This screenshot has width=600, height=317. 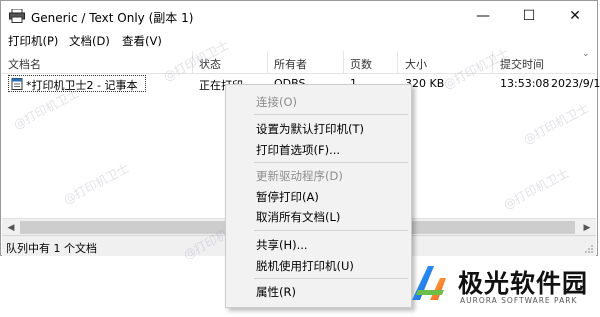 I want to click on sort-chevron-icon: ⌄, so click(x=586, y=54).